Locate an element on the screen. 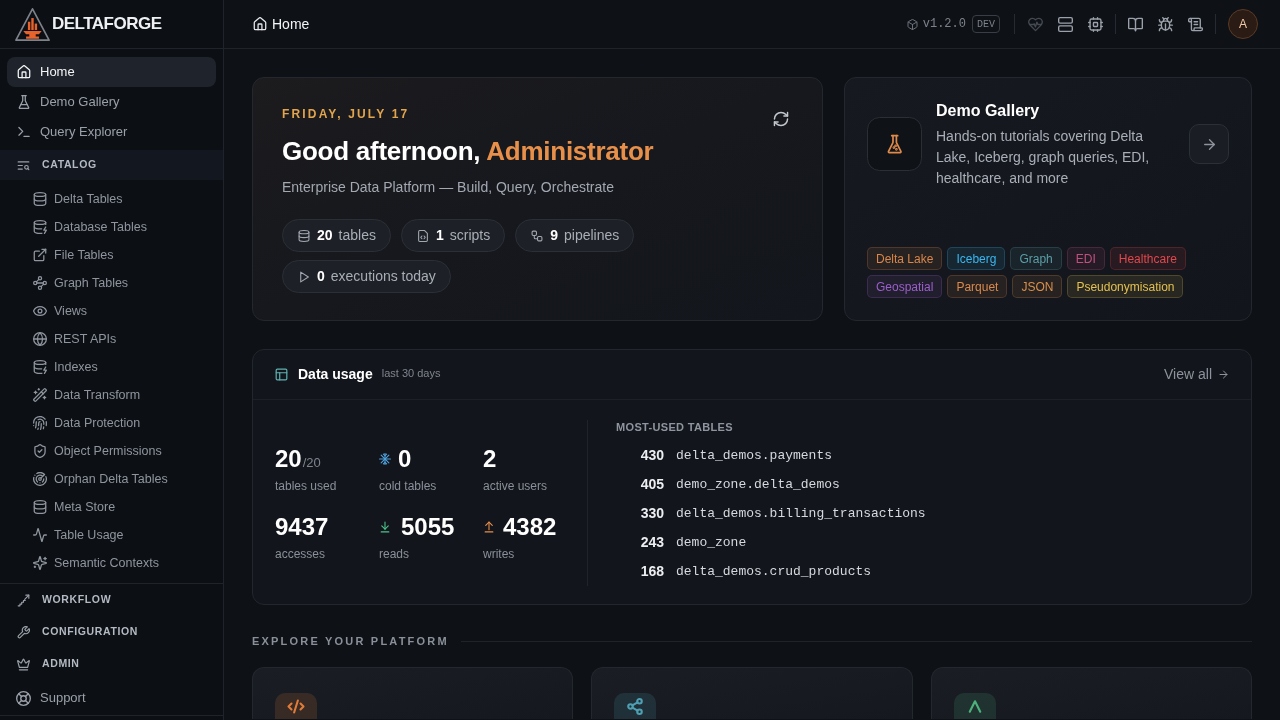 This screenshot has height=720, width=1280. nav-item: Views is located at coordinates (111, 311).